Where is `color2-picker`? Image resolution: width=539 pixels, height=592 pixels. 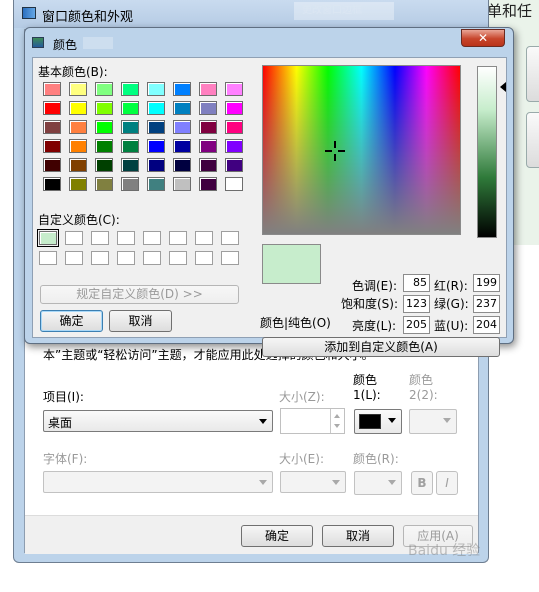
color2-picker is located at coordinates (433, 421).